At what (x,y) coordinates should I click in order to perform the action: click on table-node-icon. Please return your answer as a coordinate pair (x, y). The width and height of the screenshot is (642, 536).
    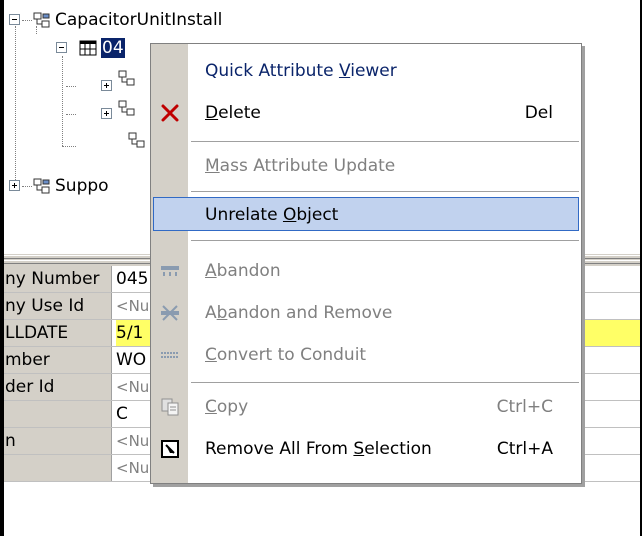
    Looking at the image, I should click on (88, 48).